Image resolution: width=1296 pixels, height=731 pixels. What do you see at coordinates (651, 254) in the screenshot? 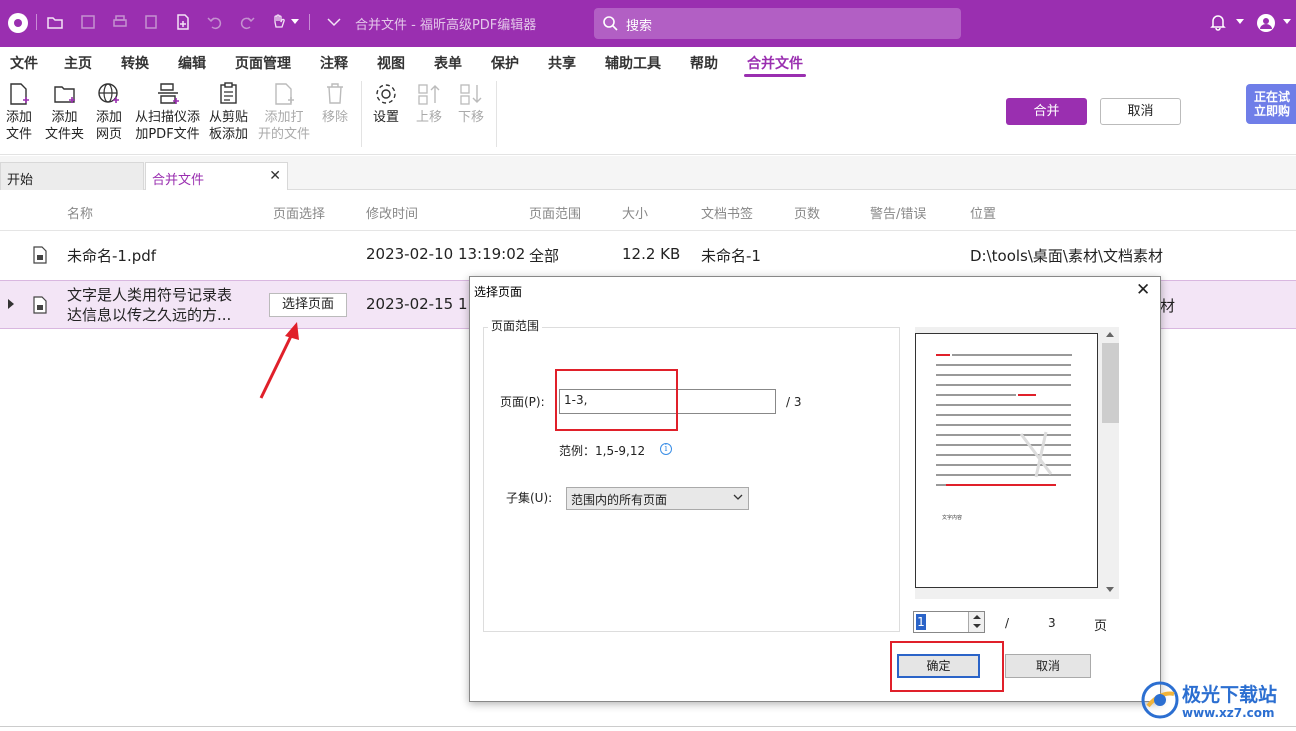
I see `file-size: 12.2 KB` at bounding box center [651, 254].